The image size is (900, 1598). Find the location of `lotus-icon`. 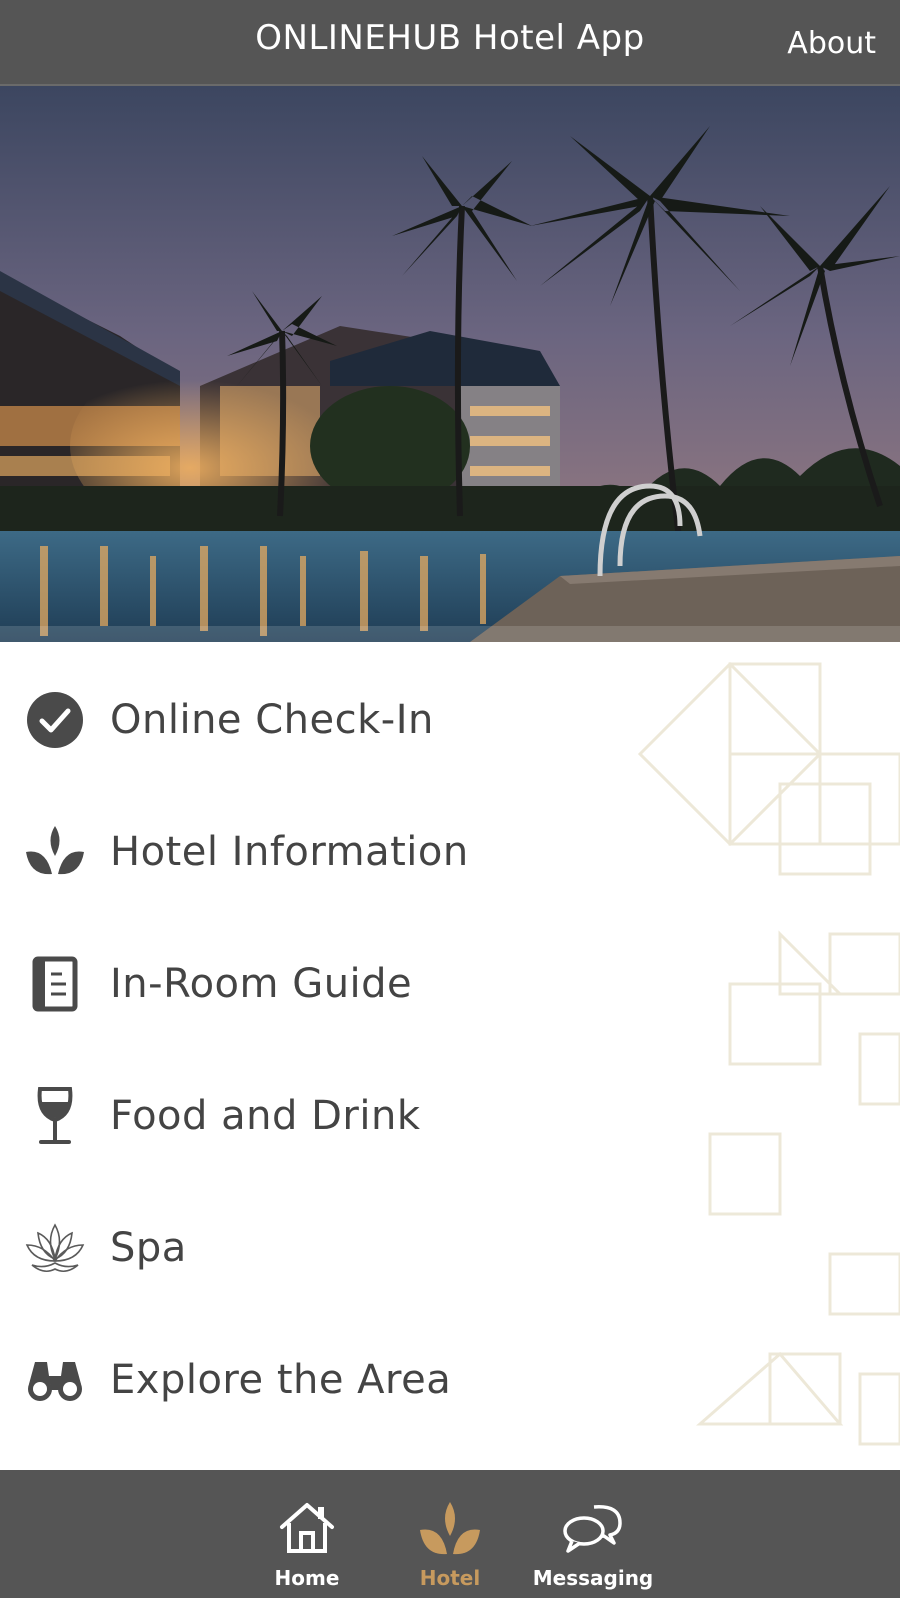

lotus-icon is located at coordinates (55, 1248).